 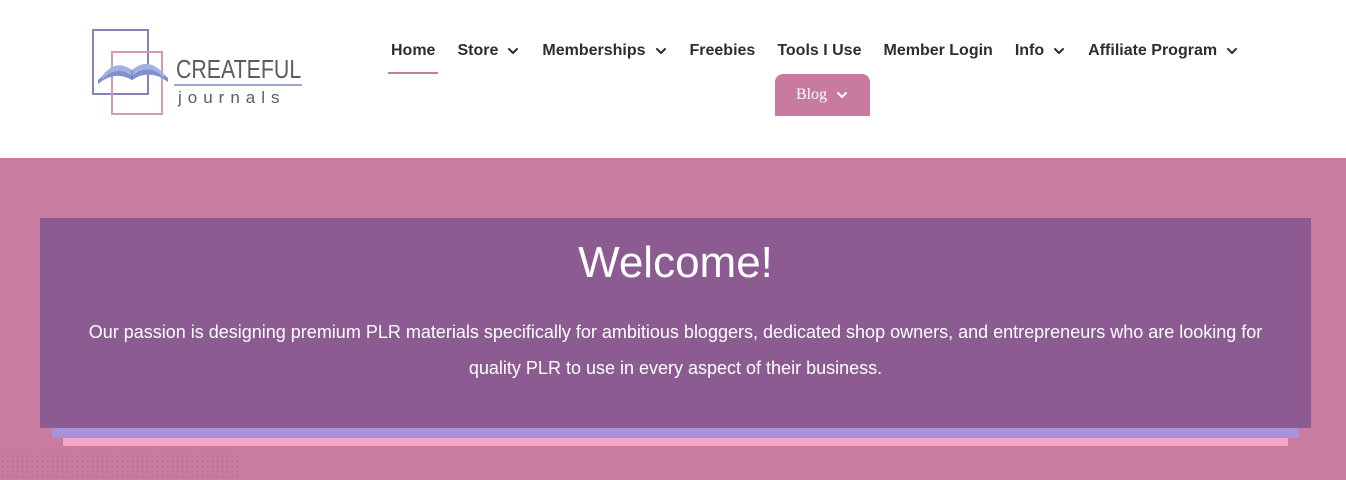 I want to click on nav-item-label: Freebies, so click(x=722, y=50).